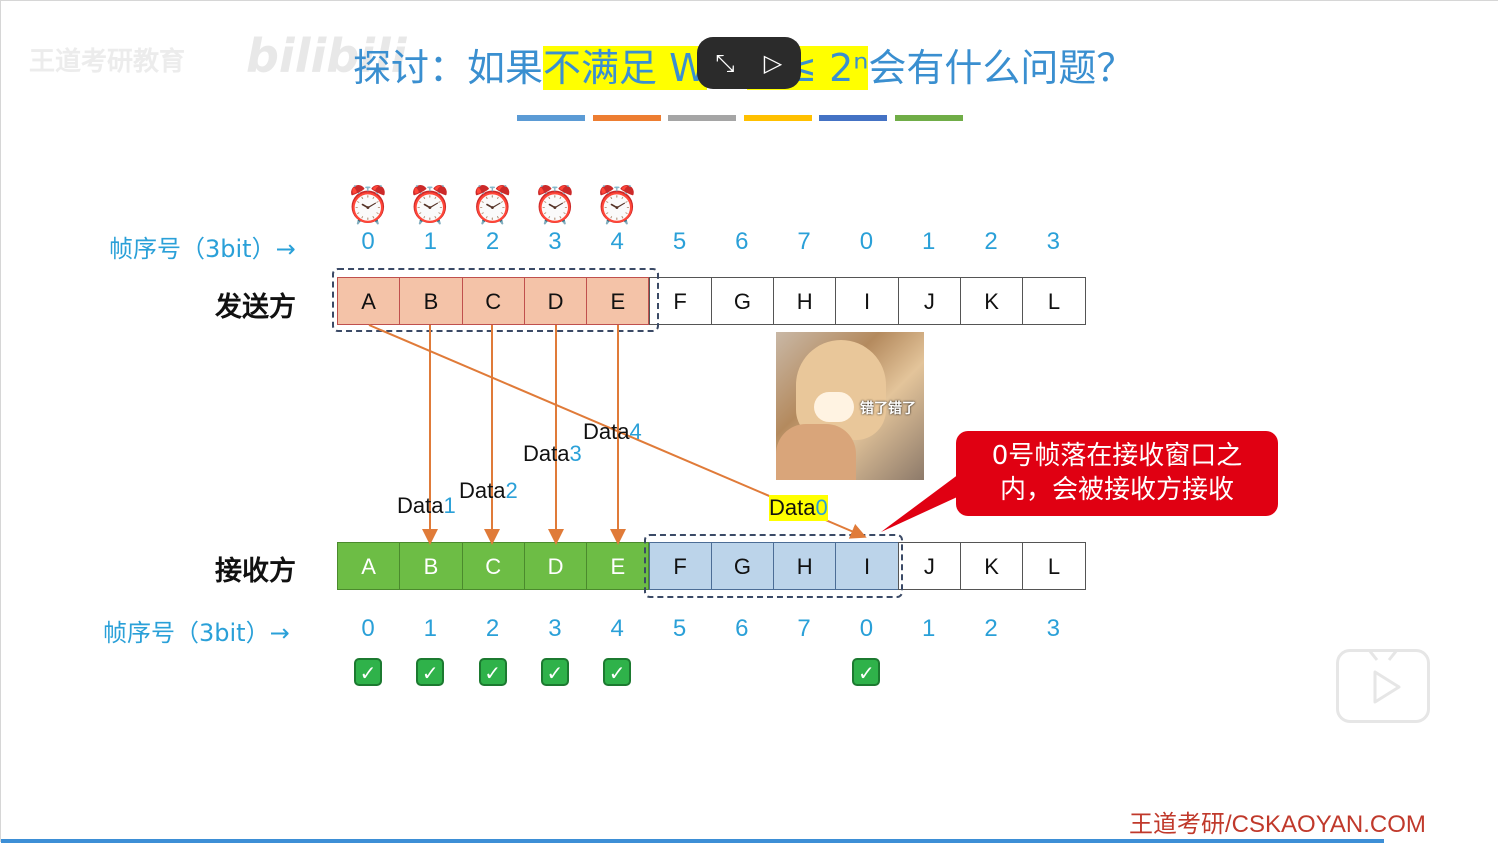 The height and width of the screenshot is (843, 1498). What do you see at coordinates (612, 431) in the screenshot?
I see `data-label-4: Data4` at bounding box center [612, 431].